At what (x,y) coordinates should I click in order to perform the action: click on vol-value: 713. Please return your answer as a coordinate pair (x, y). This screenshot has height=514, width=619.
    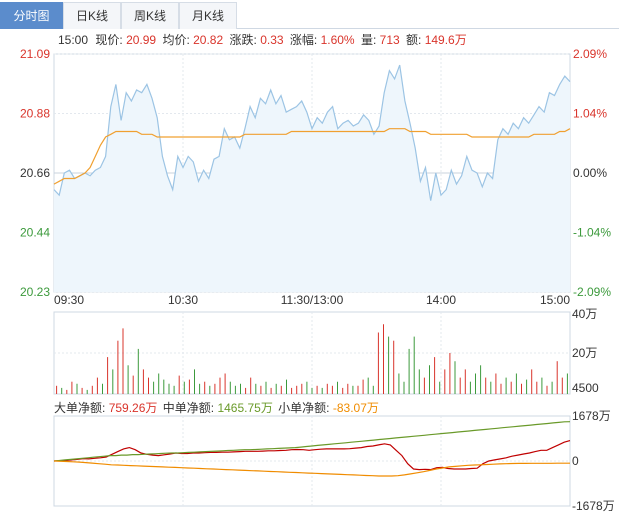
    Looking at the image, I should click on (390, 40).